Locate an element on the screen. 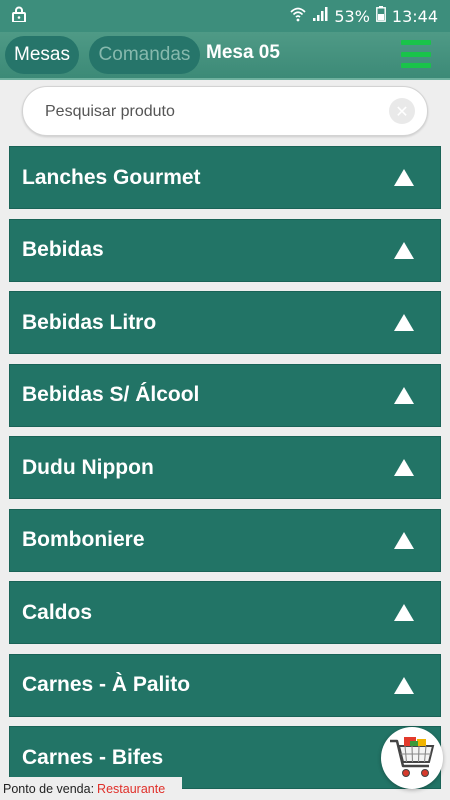 The image size is (450, 800). category-label: Bebidas Litro is located at coordinates (89, 322).